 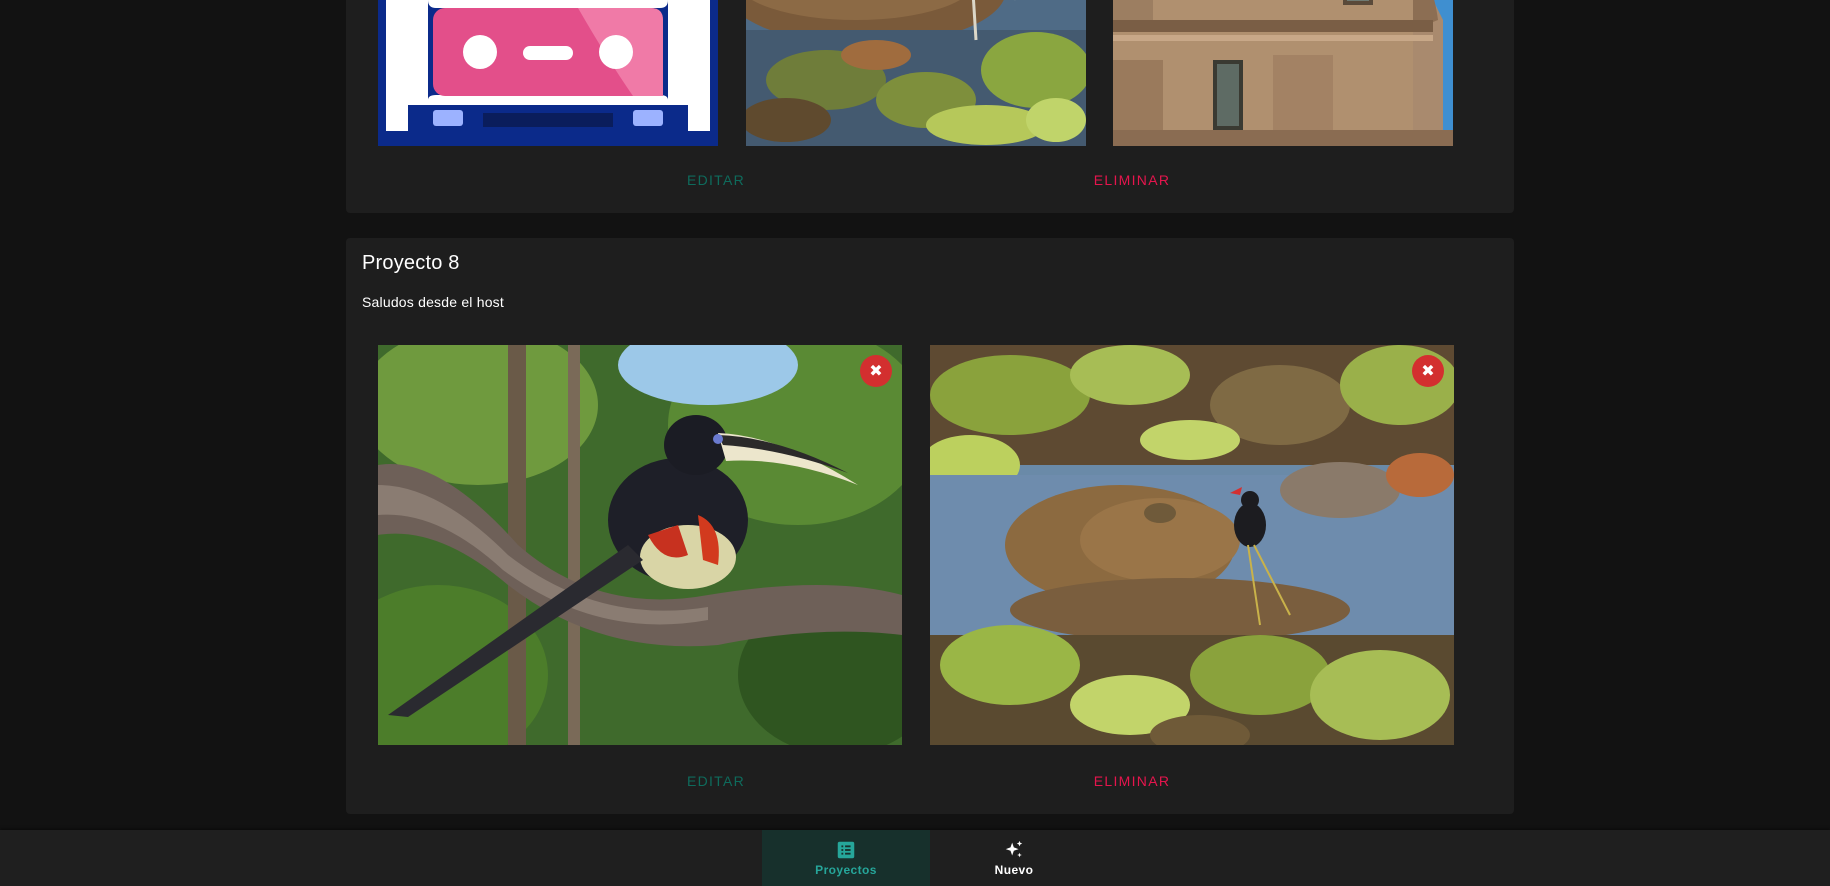 I want to click on project-image-building, so click(x=1283, y=73).